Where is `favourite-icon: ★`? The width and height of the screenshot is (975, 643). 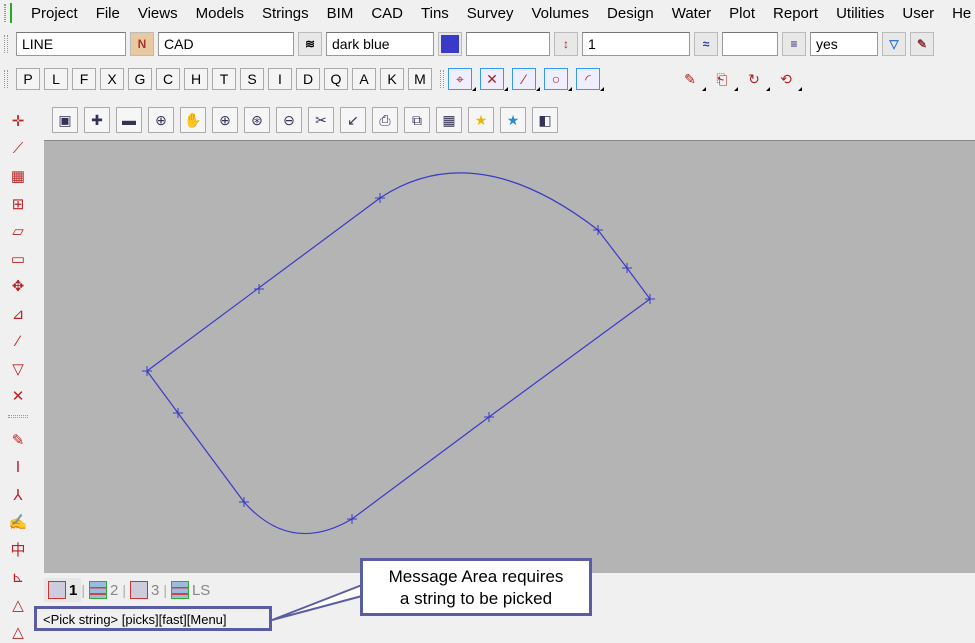 favourite-icon: ★ is located at coordinates (481, 120).